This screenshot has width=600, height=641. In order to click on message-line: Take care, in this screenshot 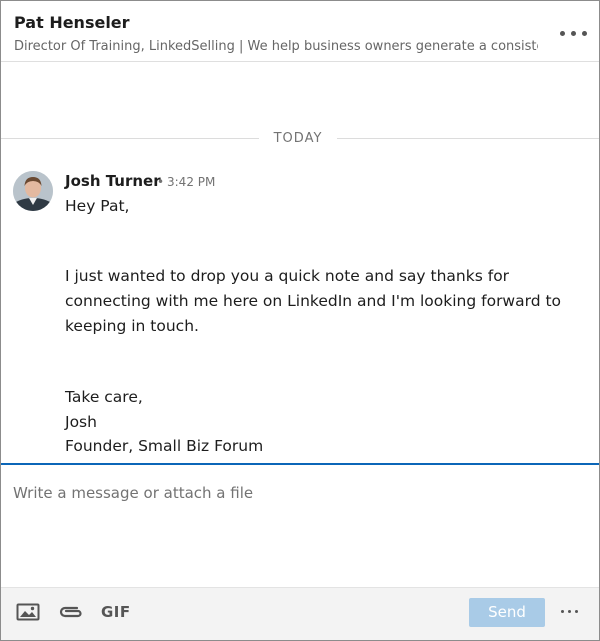, I will do `click(104, 397)`.